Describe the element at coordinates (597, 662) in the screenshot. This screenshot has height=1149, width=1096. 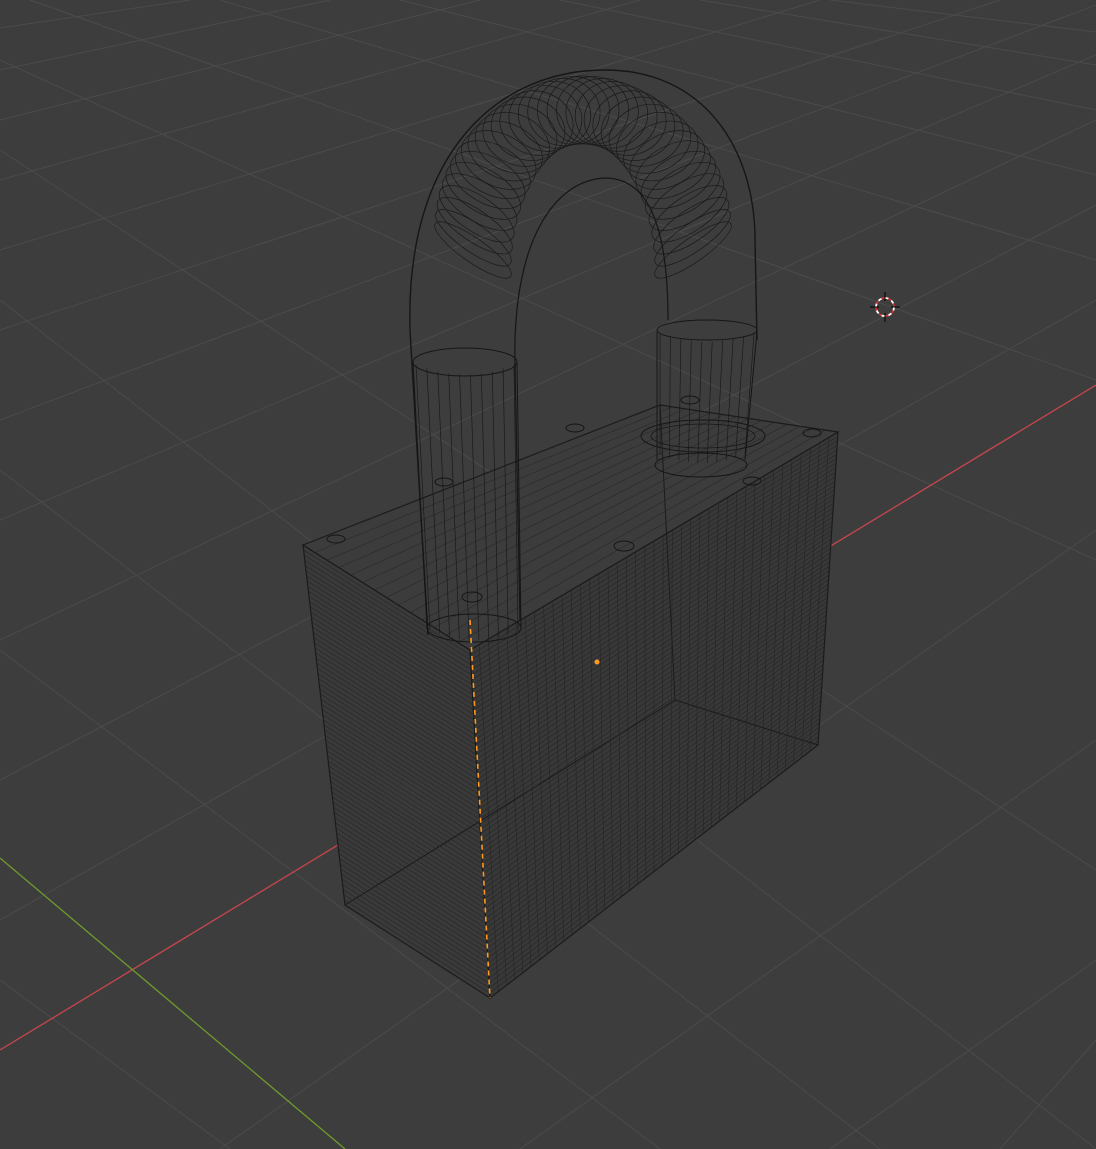
I see `object-origin-dot` at that location.